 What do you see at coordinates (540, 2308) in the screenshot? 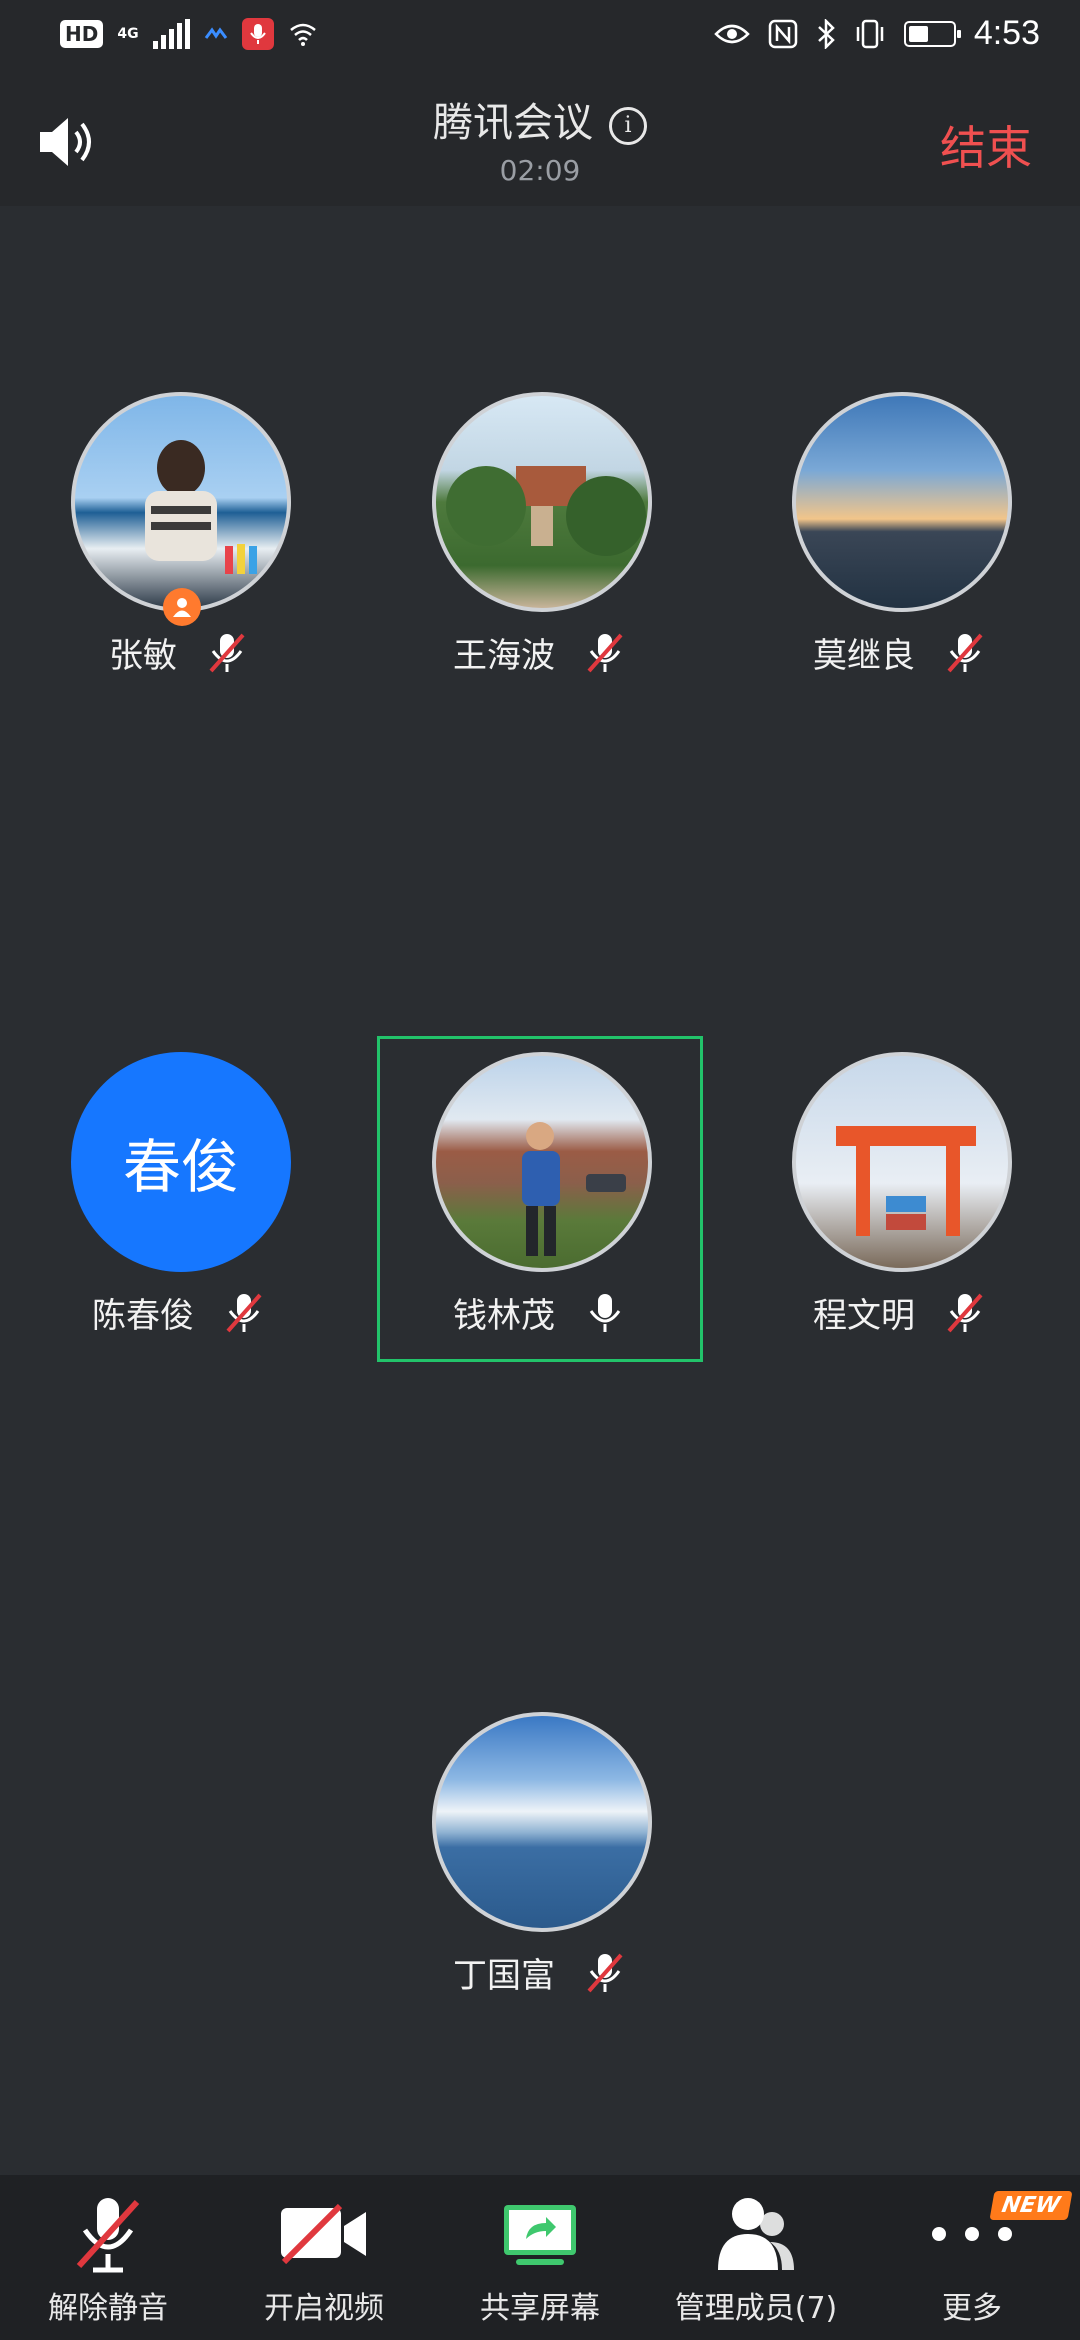
I see `share-screen-label: 共享屏幕` at bounding box center [540, 2308].